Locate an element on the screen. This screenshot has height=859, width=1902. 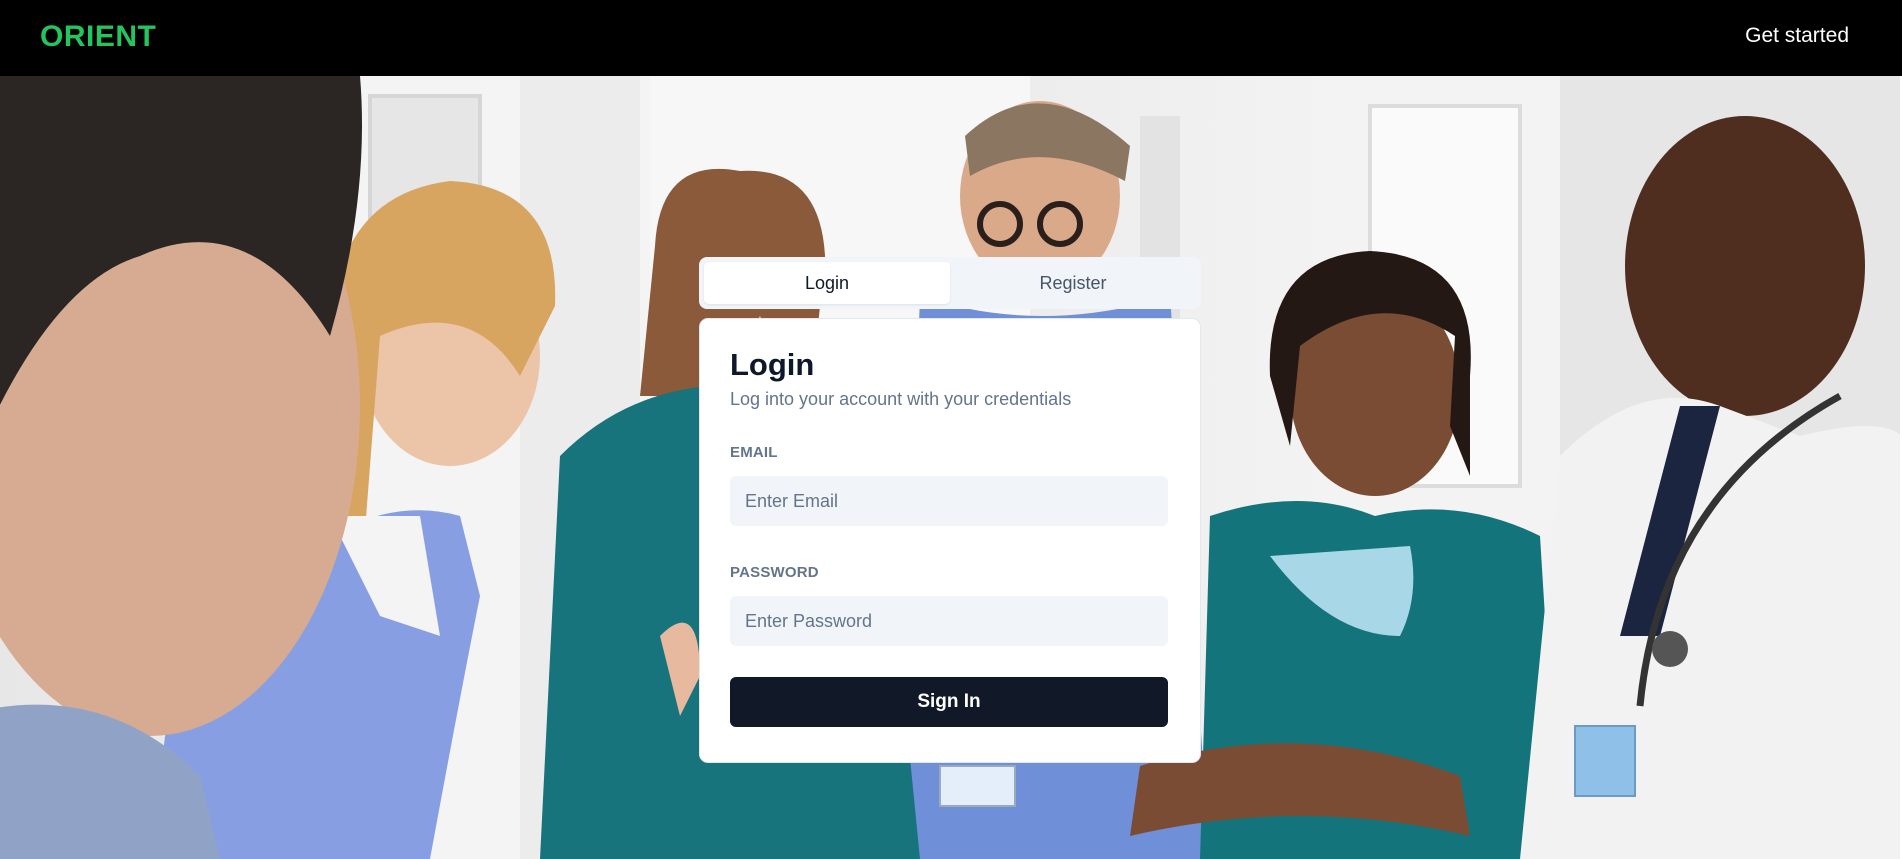
top-navigation-bar: ORIENT Get started is located at coordinates (951, 38).